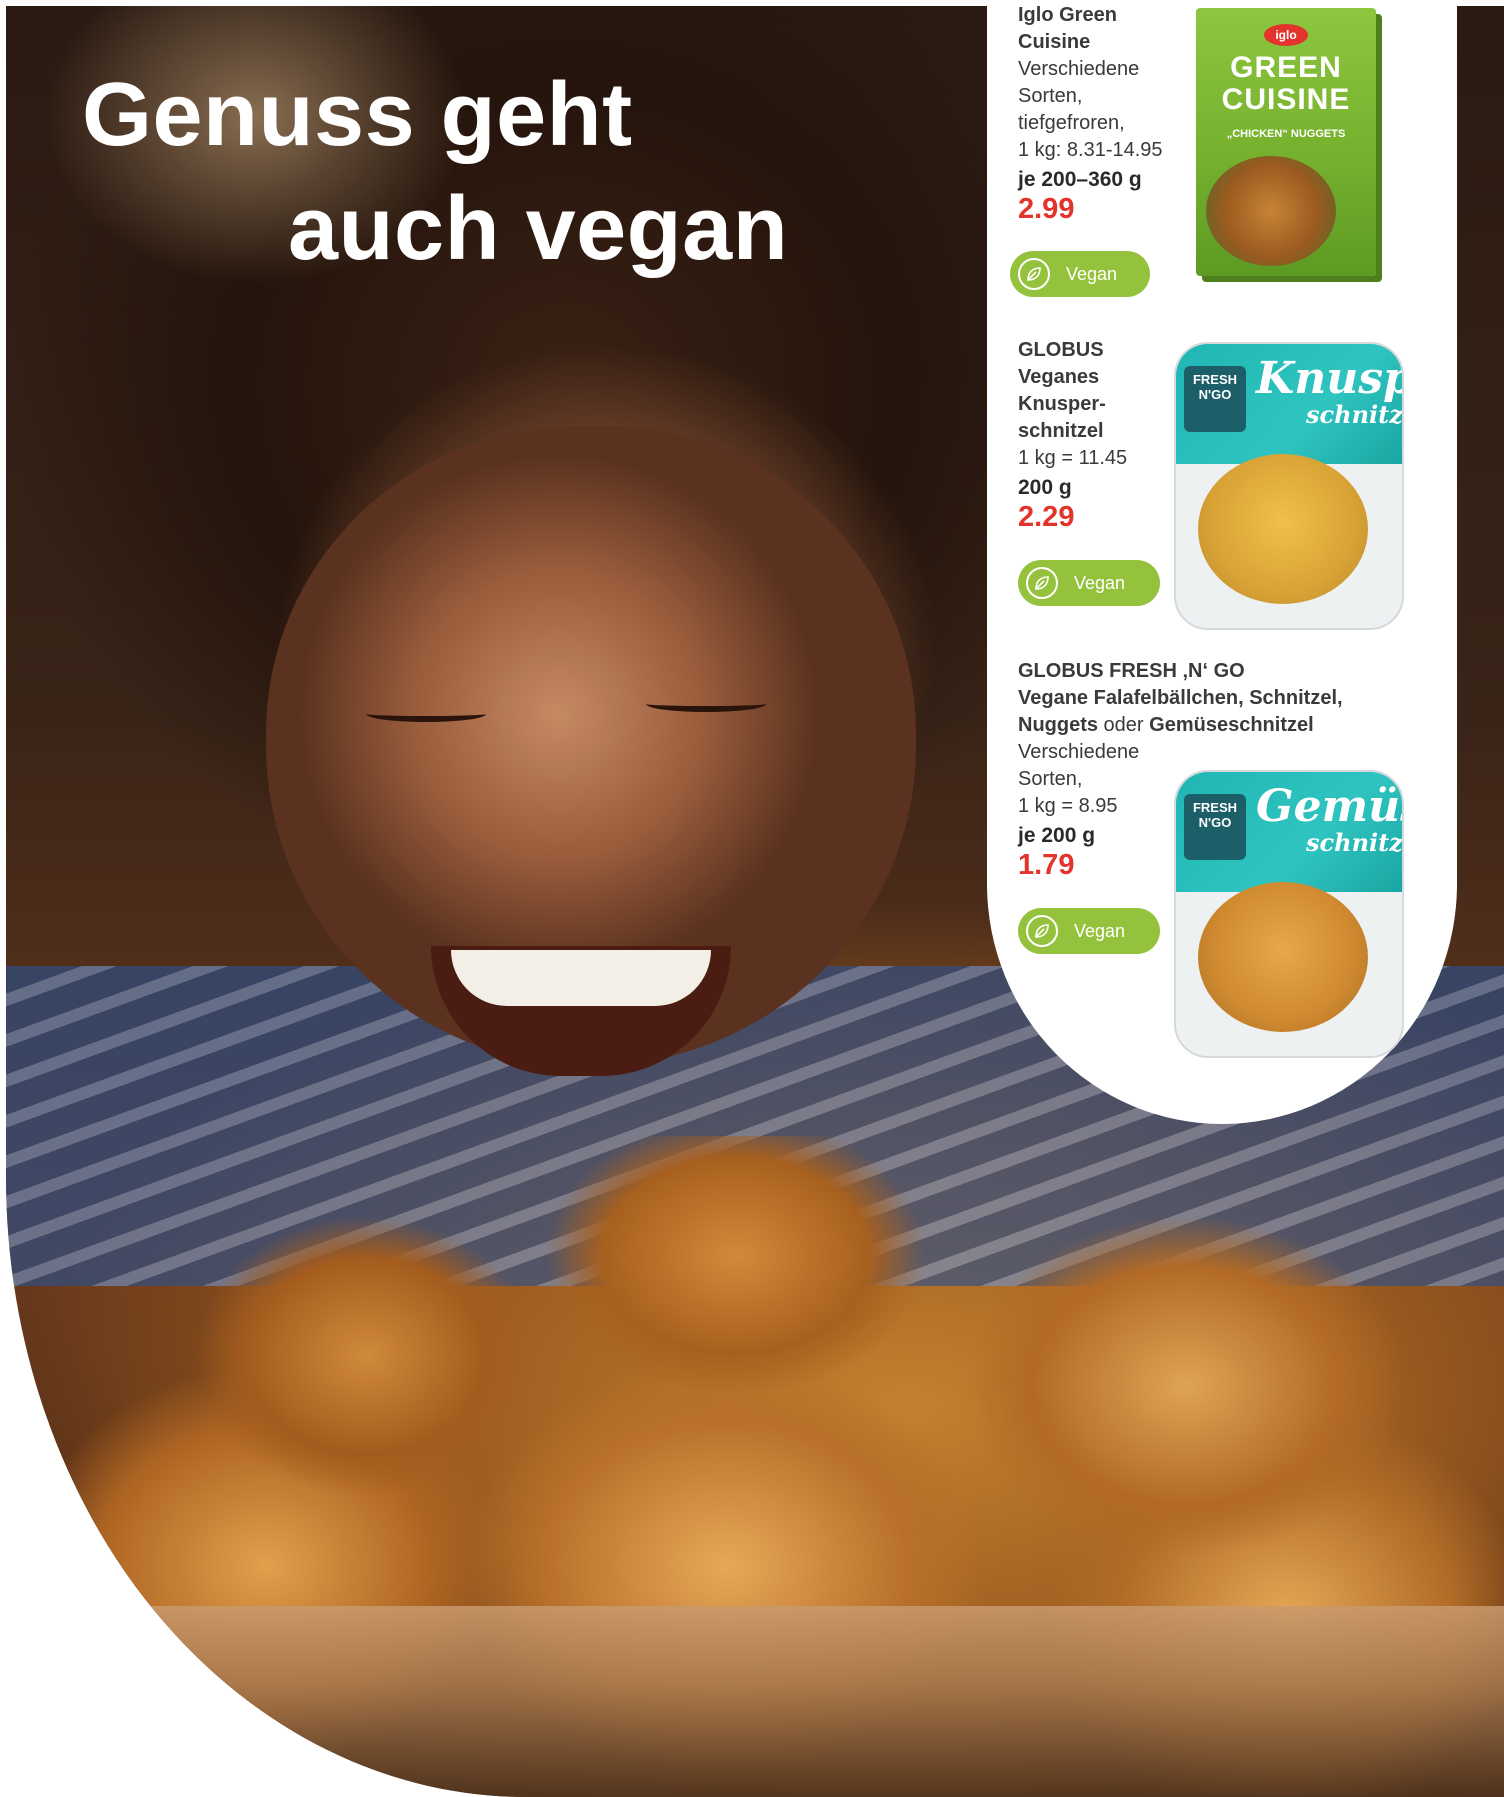 The width and height of the screenshot is (1504, 1797). Describe the element at coordinates (1131, 671) in the screenshot. I see `product-brand: GLOBUS FRESH ‚N‘ GO` at that location.